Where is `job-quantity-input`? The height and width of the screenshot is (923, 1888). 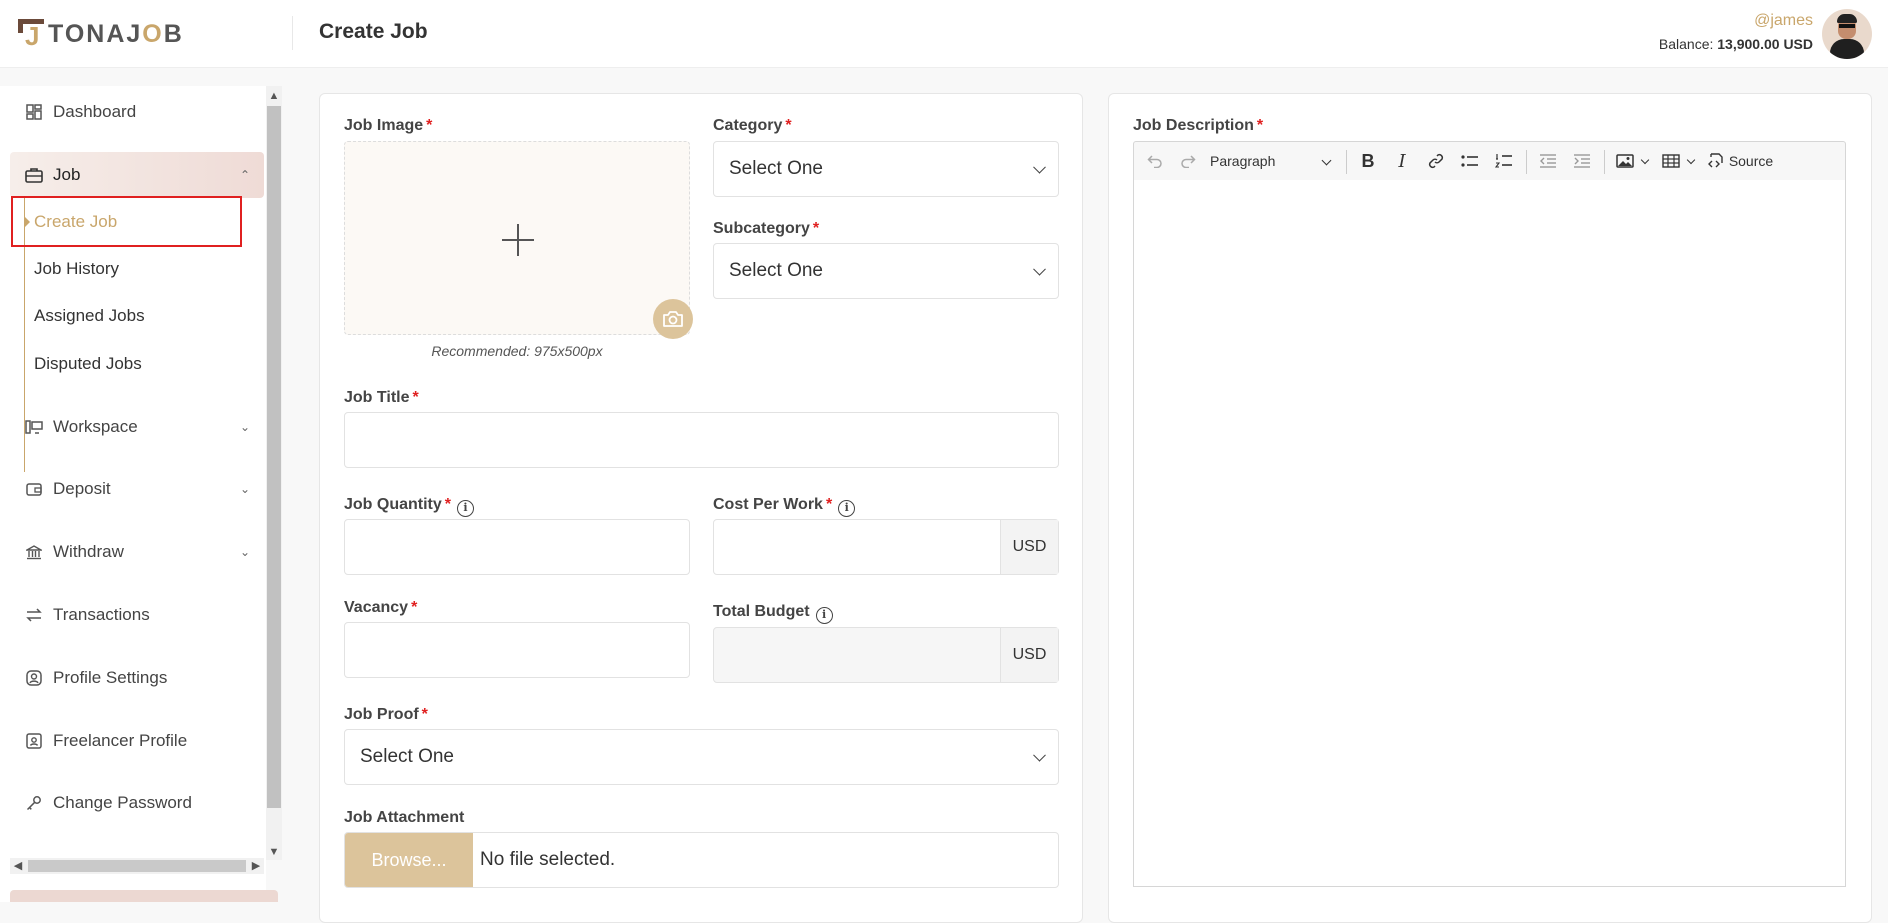 job-quantity-input is located at coordinates (517, 547).